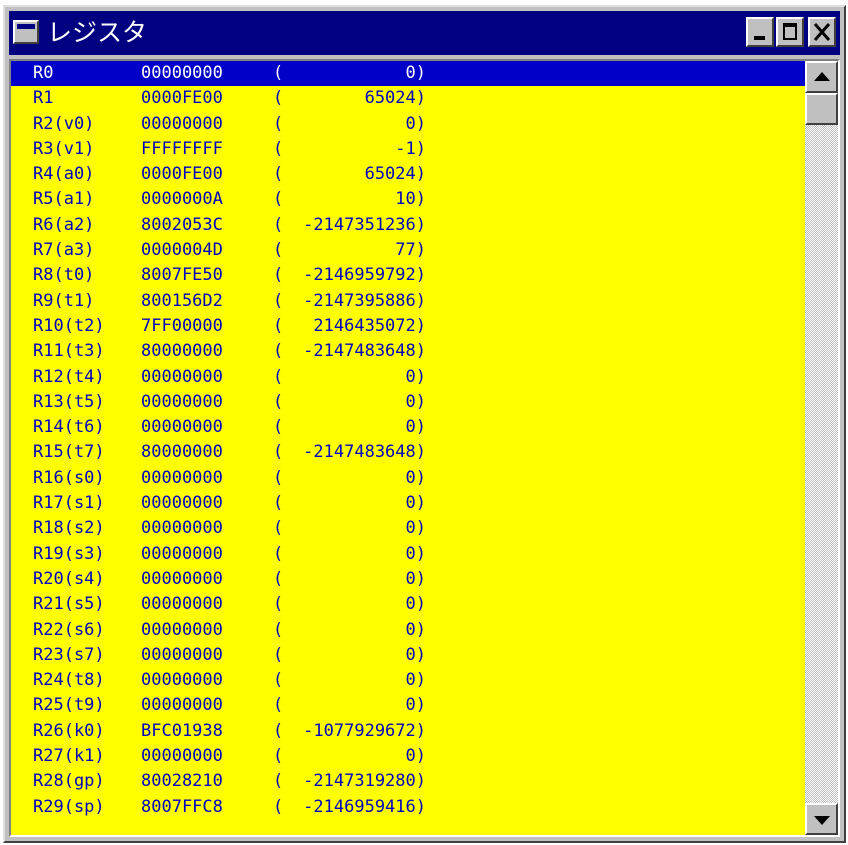 This screenshot has width=848, height=845. Describe the element at coordinates (69, 806) in the screenshot. I see `register-name: R29(sp)` at that location.